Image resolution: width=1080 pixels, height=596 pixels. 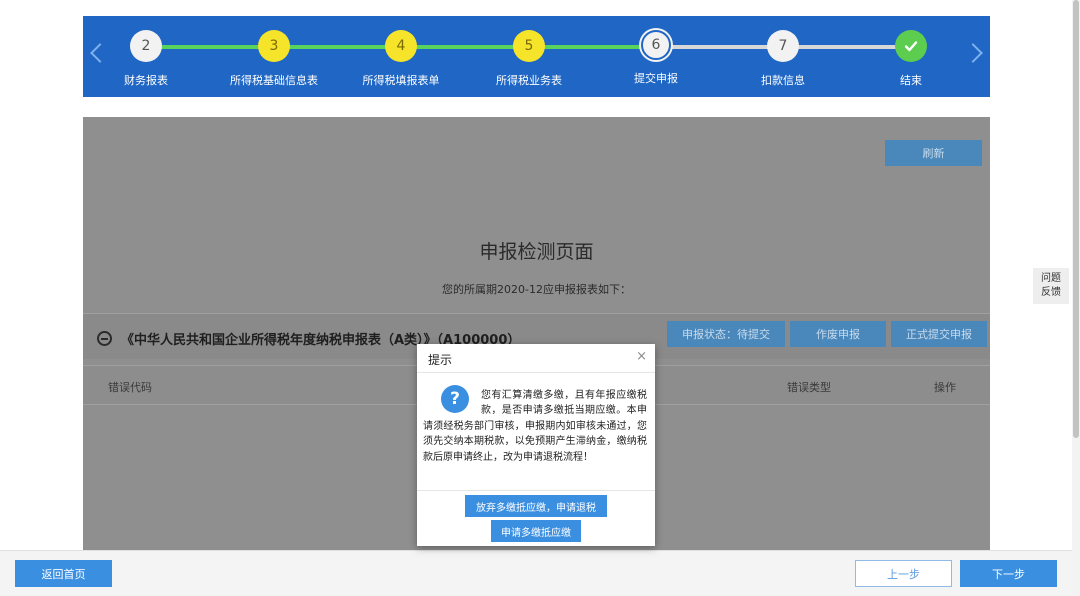 I want to click on step-financial-statements: 2 财务报表, so click(x=146, y=59).